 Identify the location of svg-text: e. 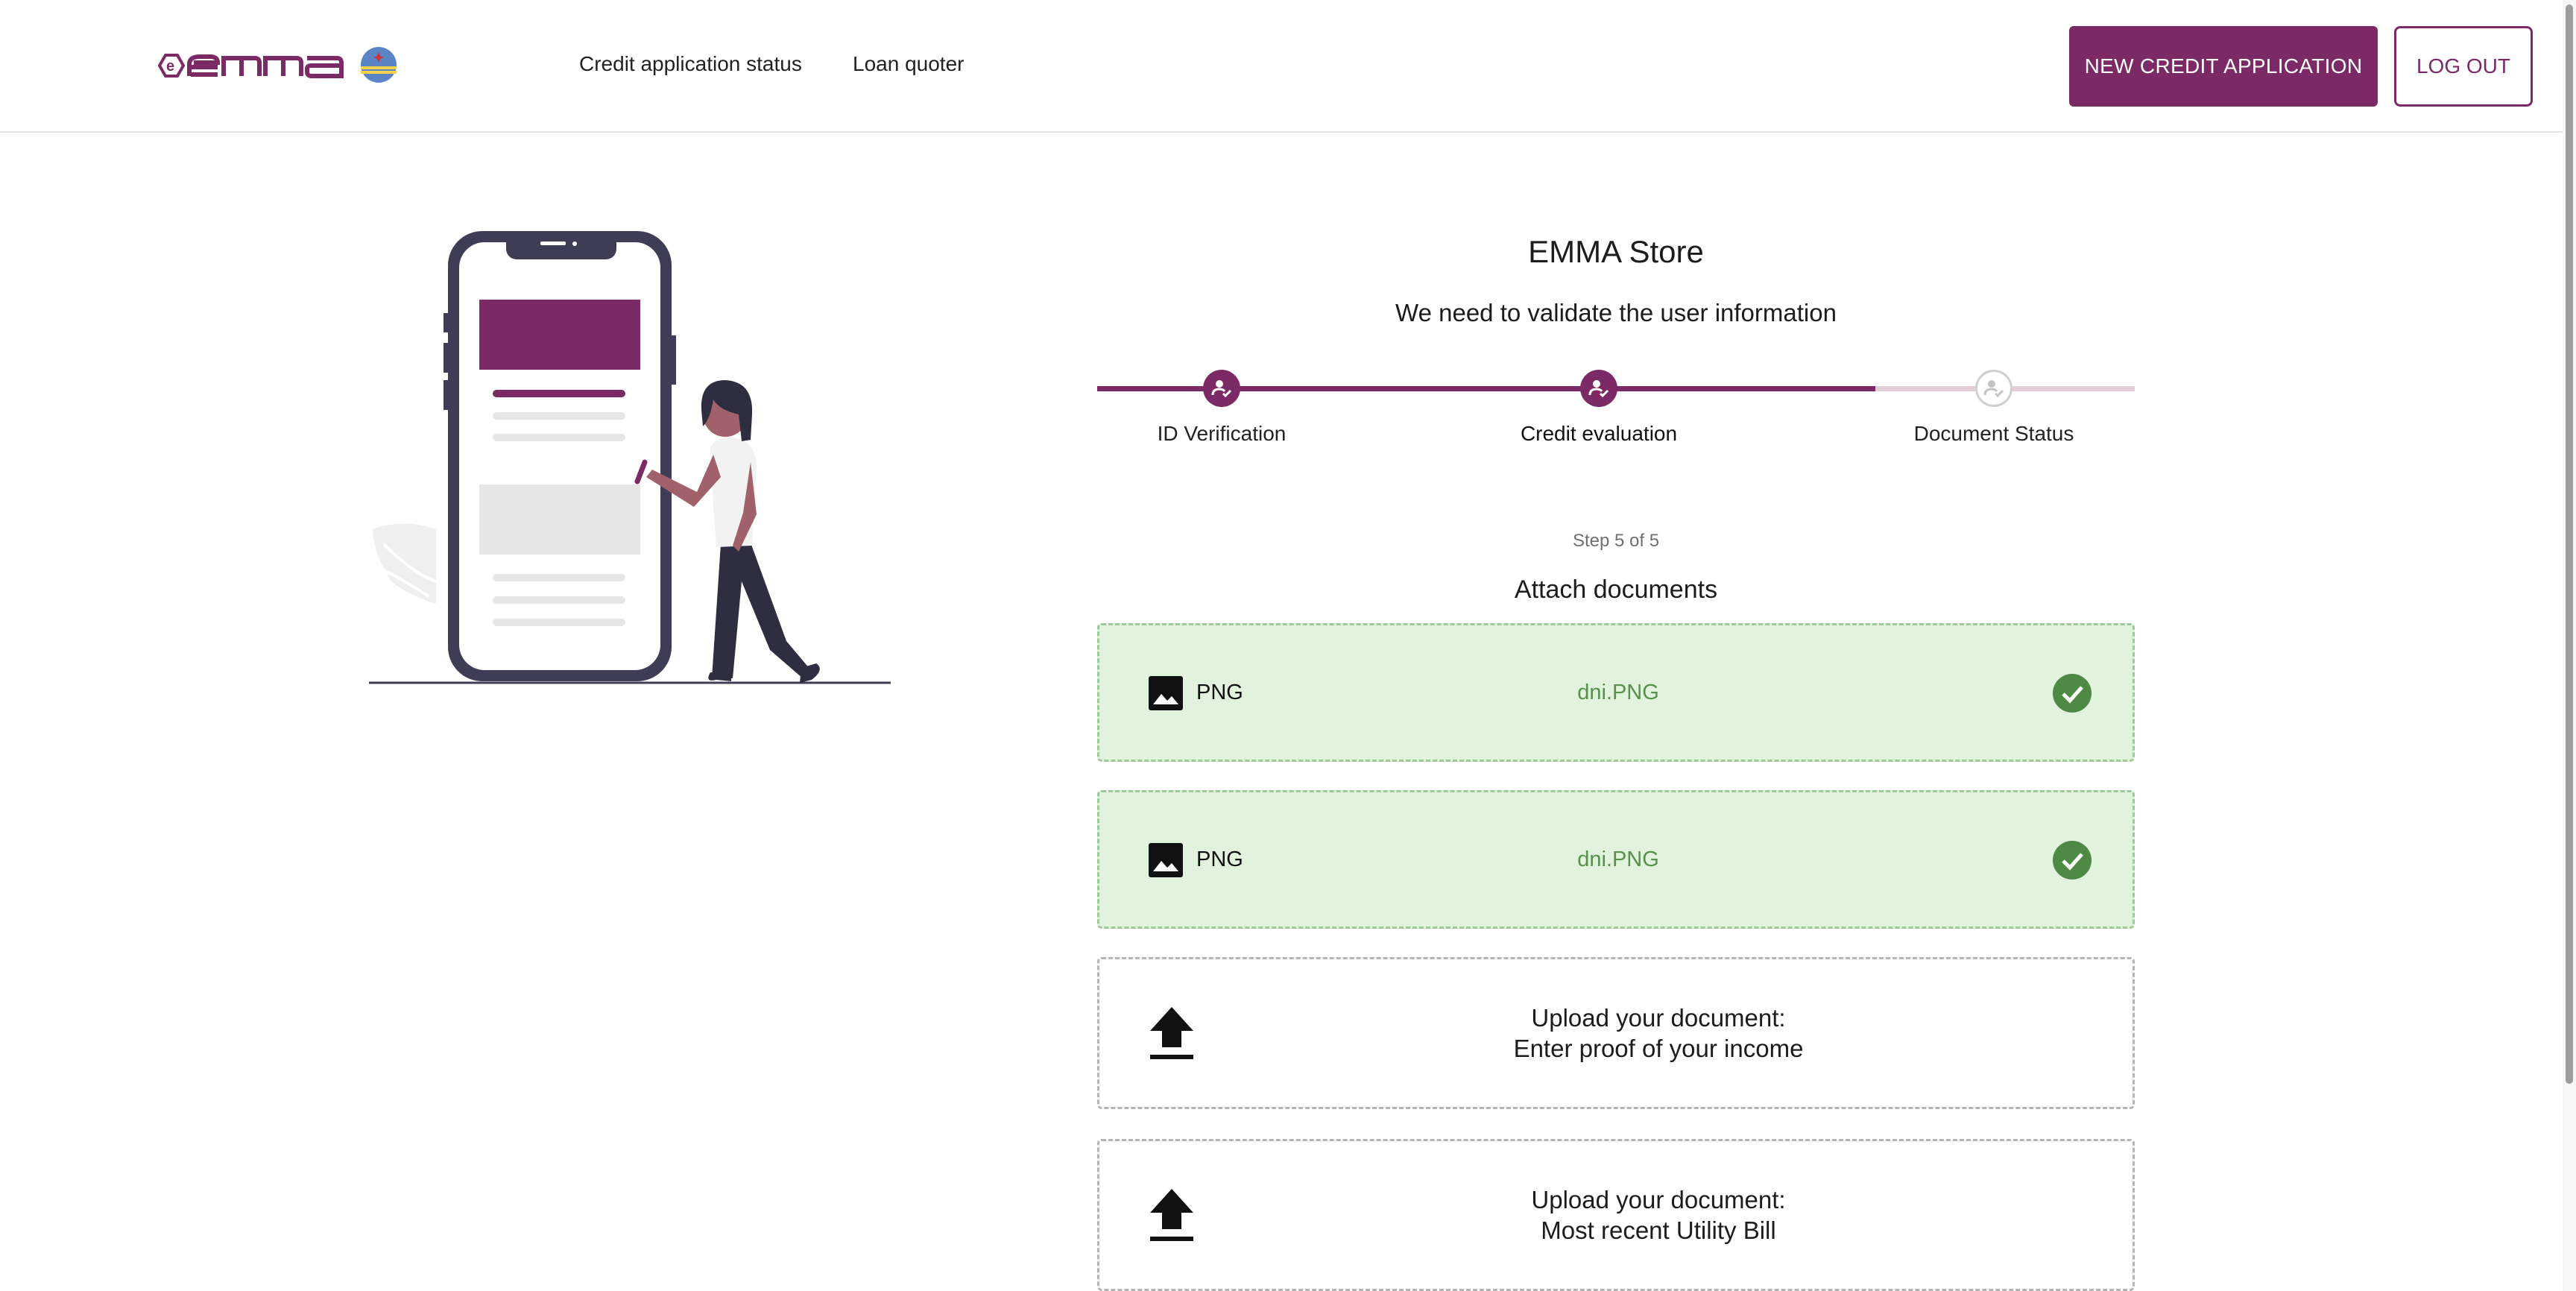
(170, 66).